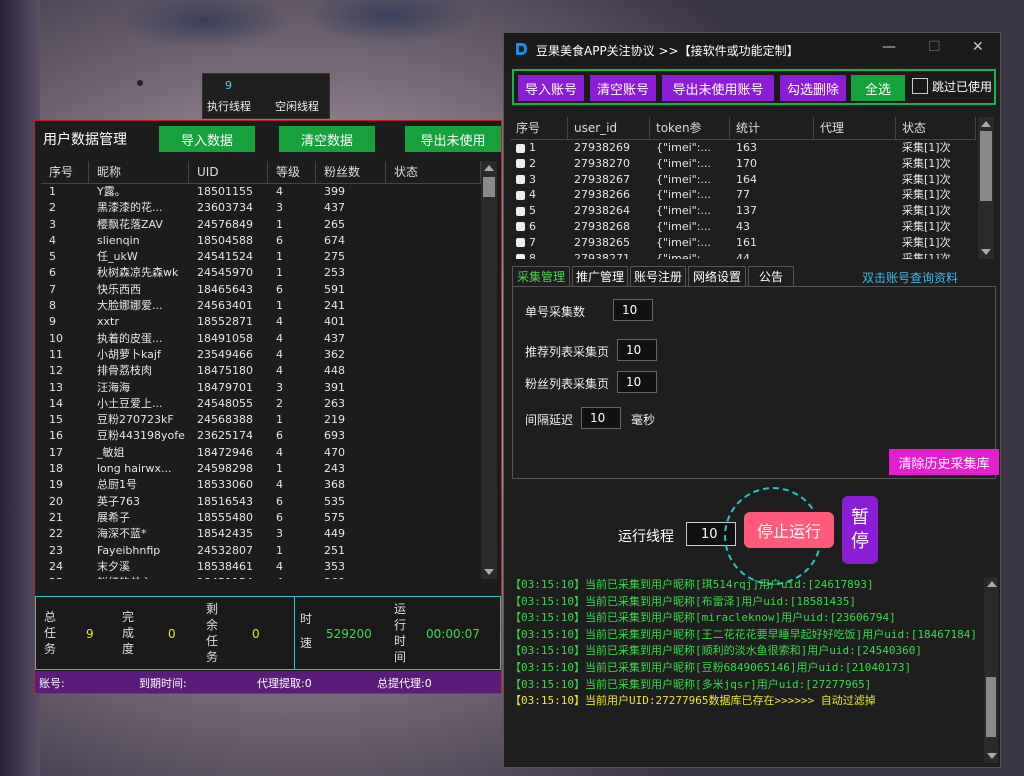 The width and height of the screenshot is (1024, 776). I want to click on table-row: 23 Fayeibhnfip 24532807 1 251, so click(261, 551).